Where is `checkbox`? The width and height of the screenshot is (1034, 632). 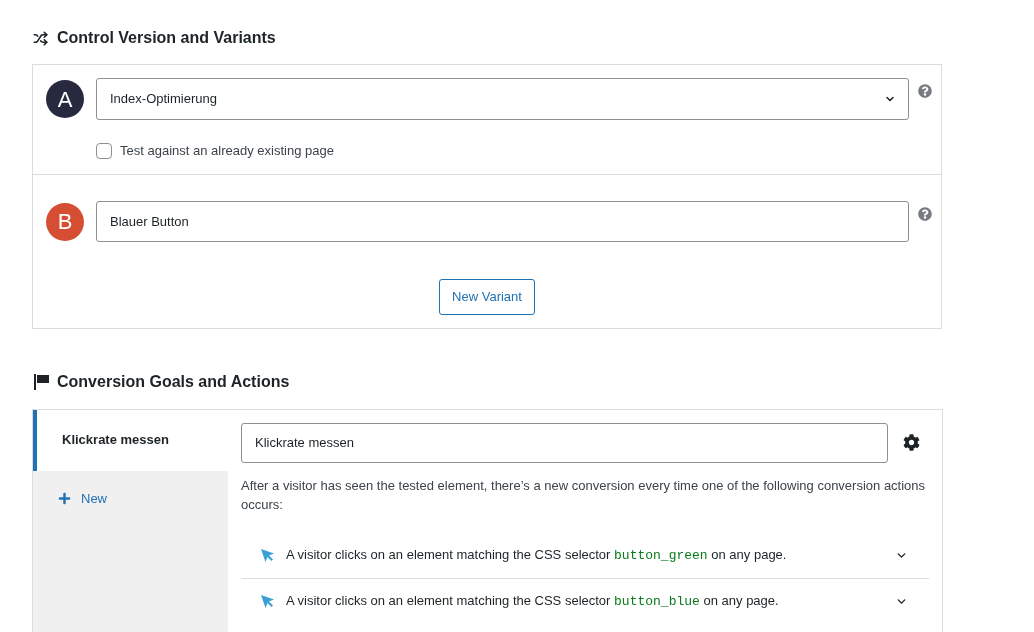 checkbox is located at coordinates (104, 150).